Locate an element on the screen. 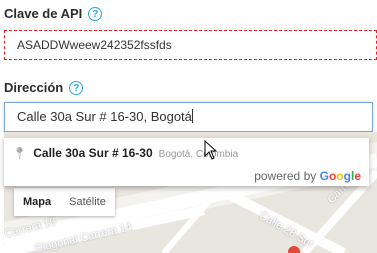 Image resolution: width=377 pixels, height=253 pixels. address-input: Calle 30a Sur # 16-30, Bogotá is located at coordinates (188, 117).